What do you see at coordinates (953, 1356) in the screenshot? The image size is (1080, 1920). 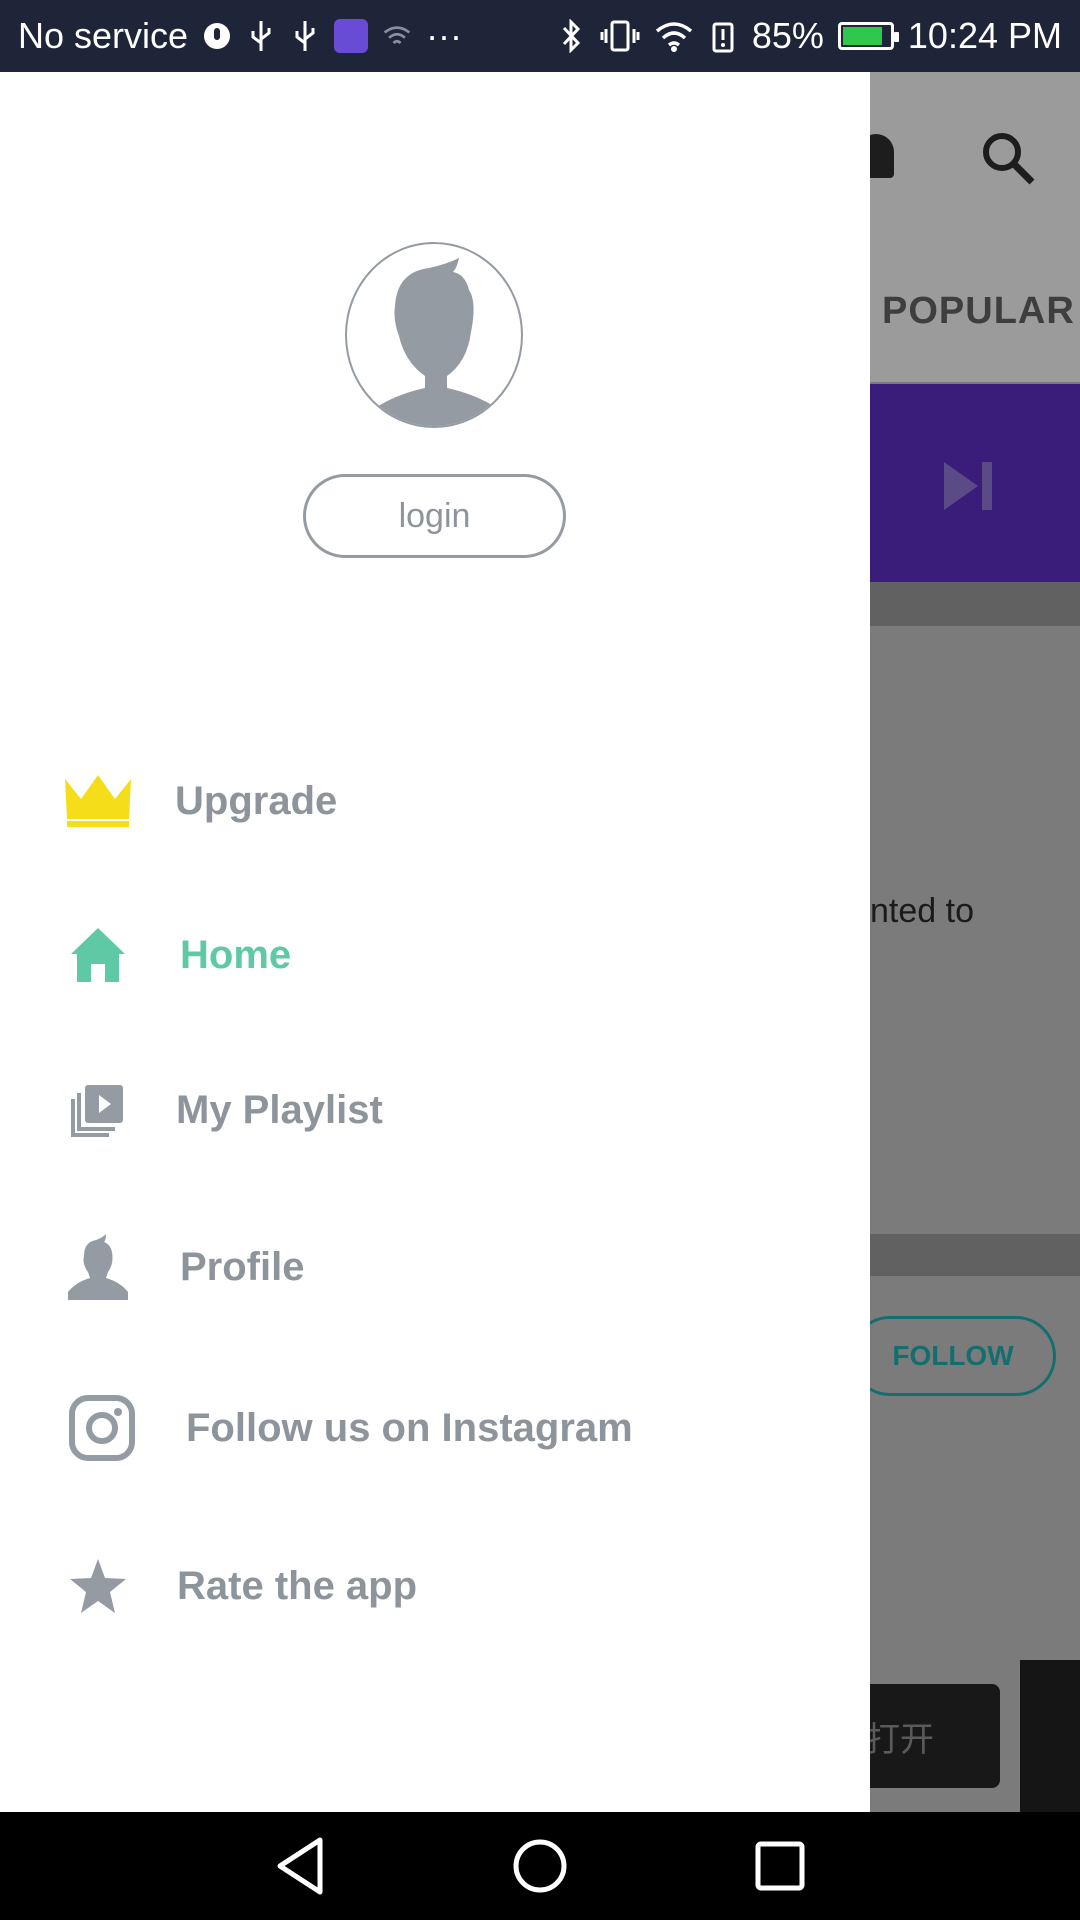 I see `follow-button: FOLLOW` at bounding box center [953, 1356].